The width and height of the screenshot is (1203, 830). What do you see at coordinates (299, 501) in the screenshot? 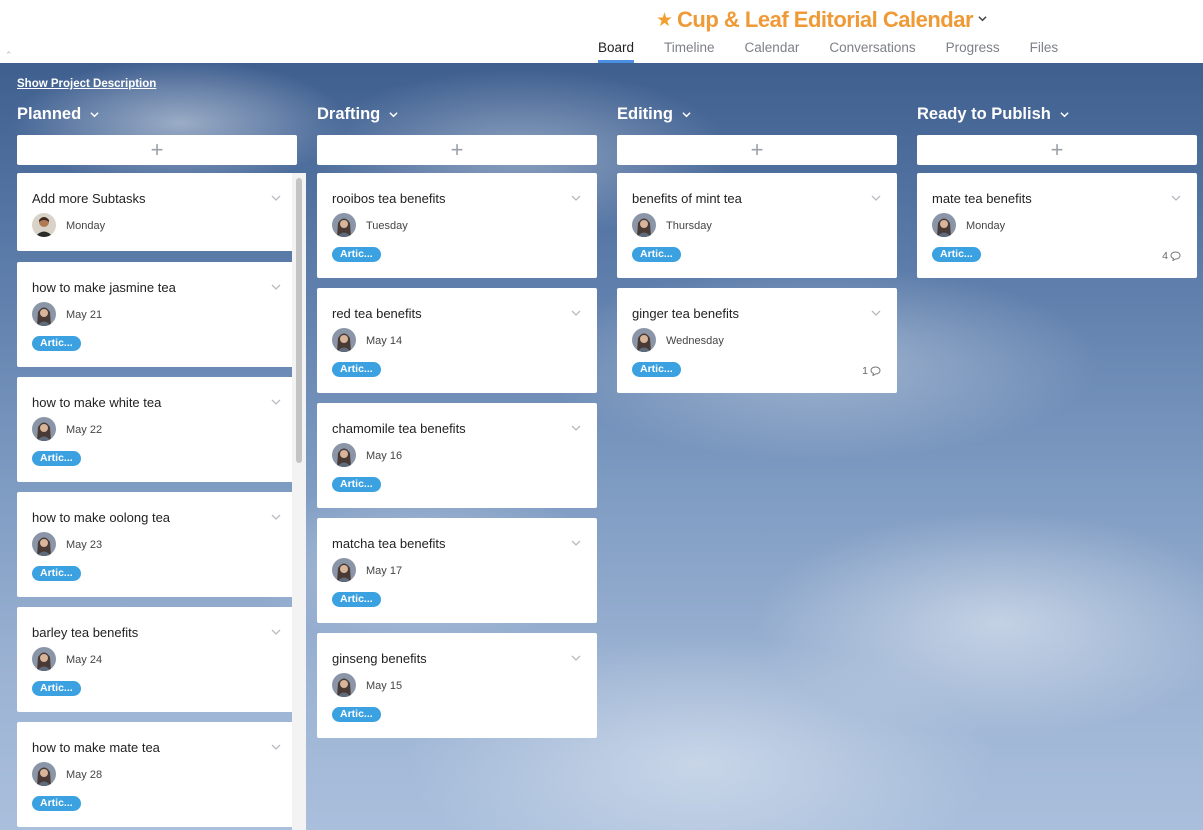
I see `planned-scrollbar` at bounding box center [299, 501].